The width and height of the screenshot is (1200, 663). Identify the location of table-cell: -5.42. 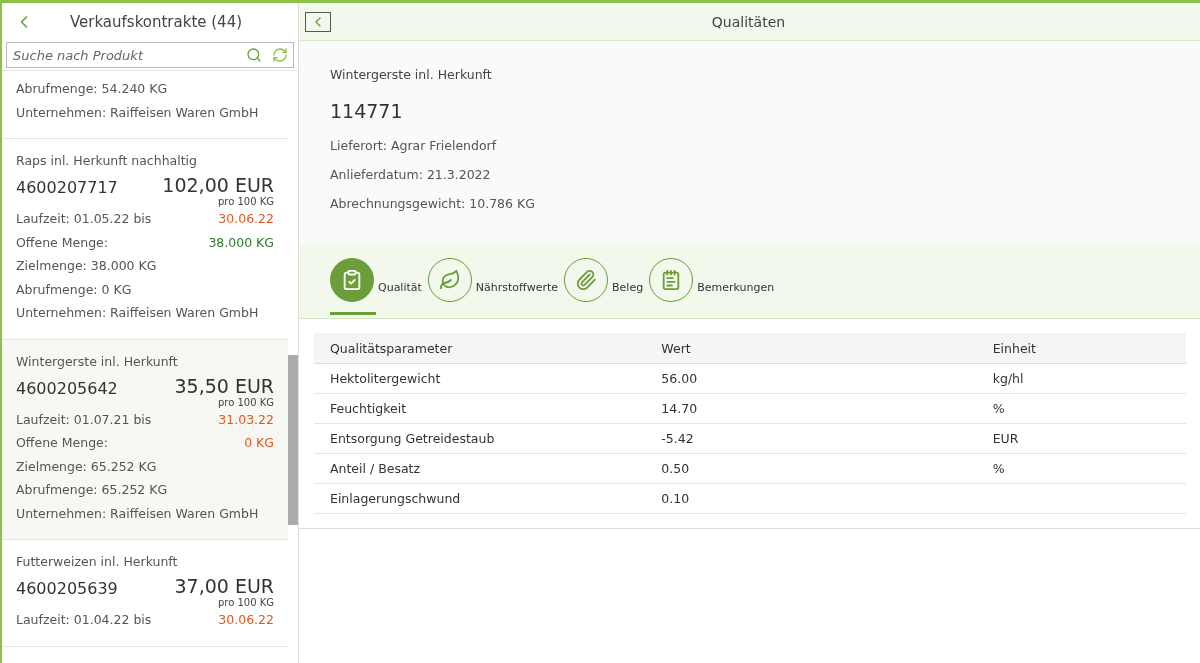
(811, 438).